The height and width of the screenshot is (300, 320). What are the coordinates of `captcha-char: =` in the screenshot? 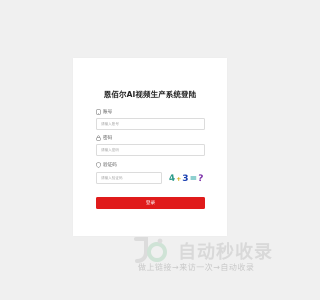 It's located at (193, 179).